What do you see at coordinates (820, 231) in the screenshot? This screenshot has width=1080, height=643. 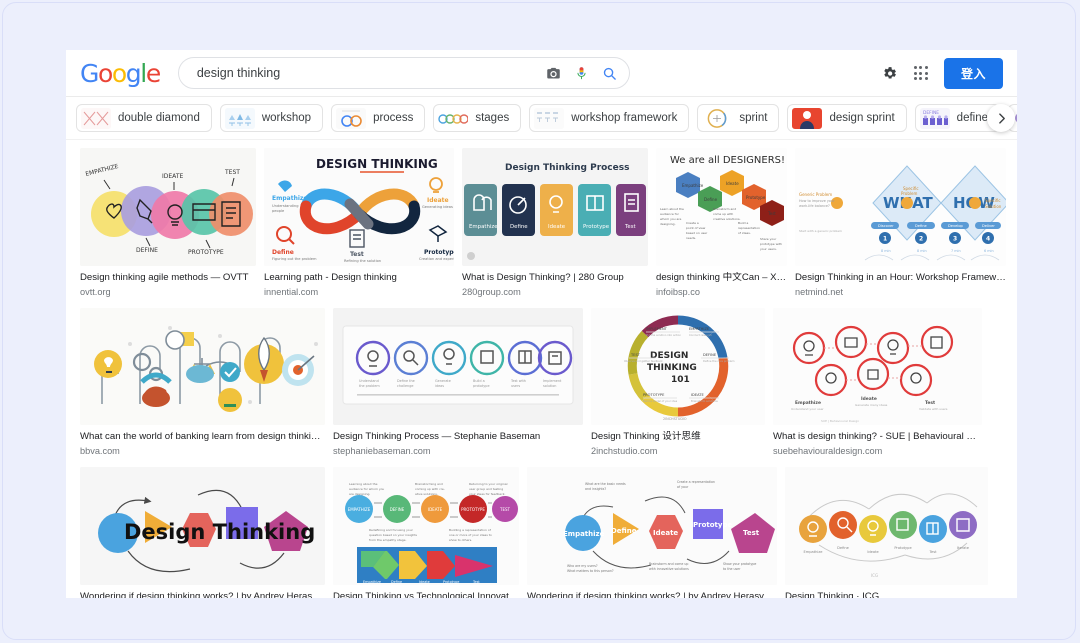 I see `svg-text: Start with a generic problem` at bounding box center [820, 231].